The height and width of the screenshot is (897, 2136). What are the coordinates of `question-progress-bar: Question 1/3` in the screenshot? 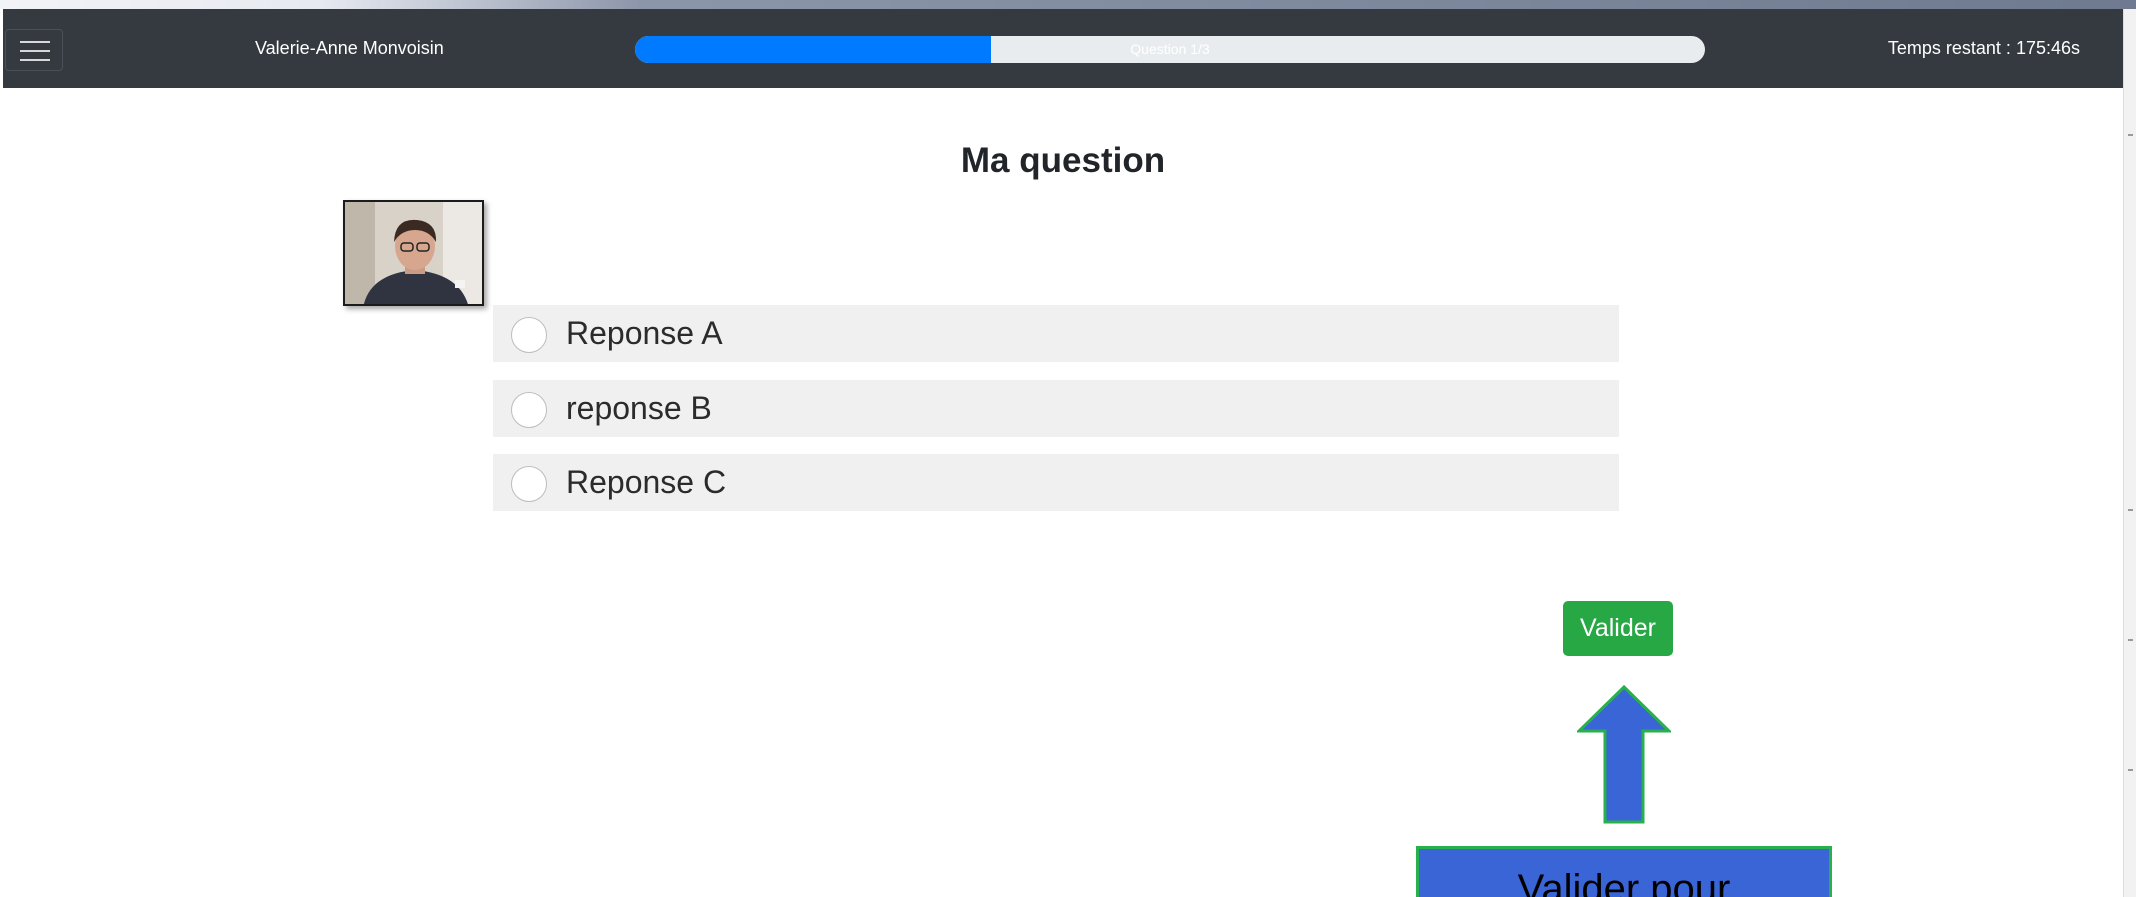 It's located at (1170, 49).